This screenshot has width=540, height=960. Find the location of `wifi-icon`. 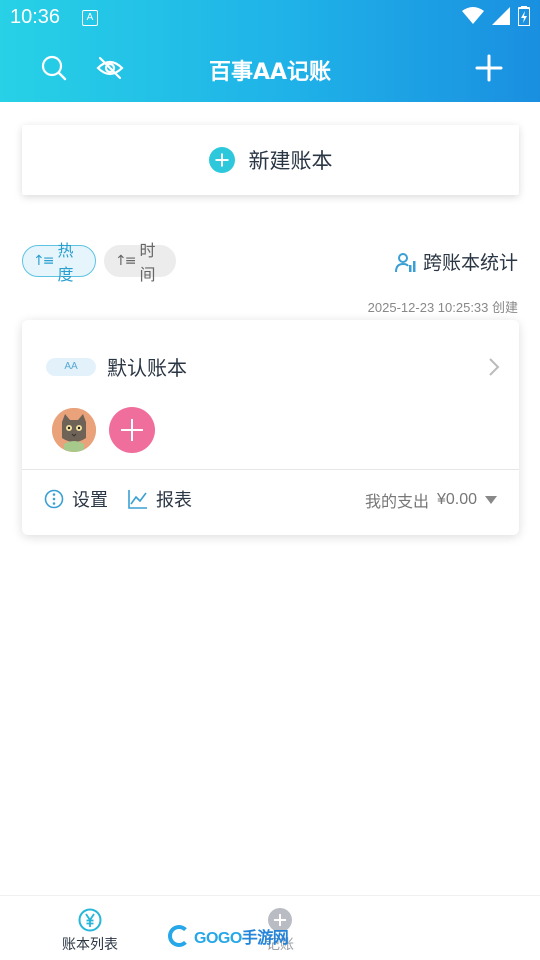

wifi-icon is located at coordinates (473, 15).